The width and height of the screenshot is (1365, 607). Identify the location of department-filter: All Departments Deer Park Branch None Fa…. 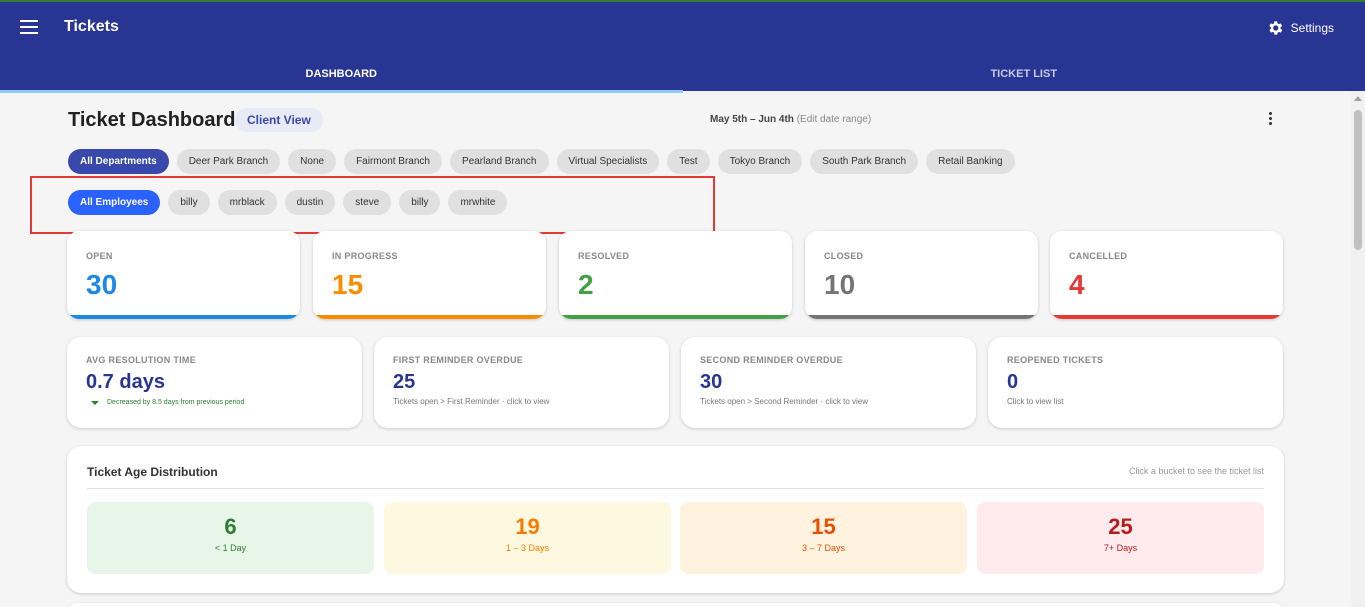
(541, 161).